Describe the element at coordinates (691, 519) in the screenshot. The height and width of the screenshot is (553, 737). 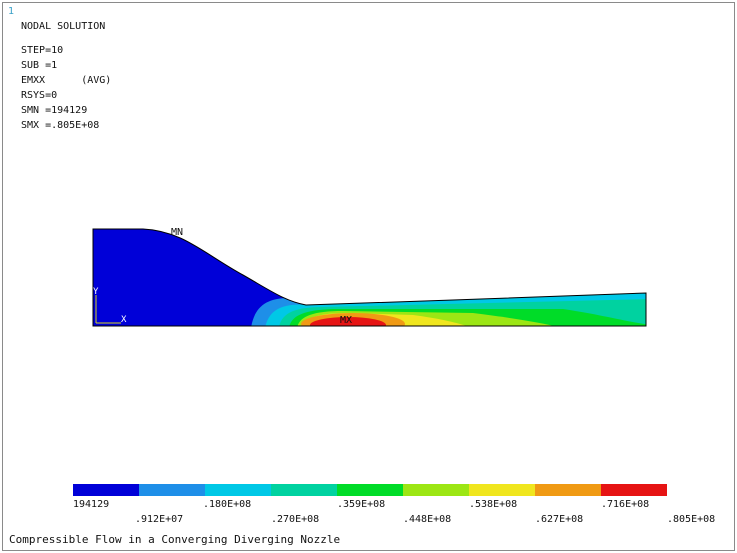
I see `legend-label-10: .805E+08` at that location.